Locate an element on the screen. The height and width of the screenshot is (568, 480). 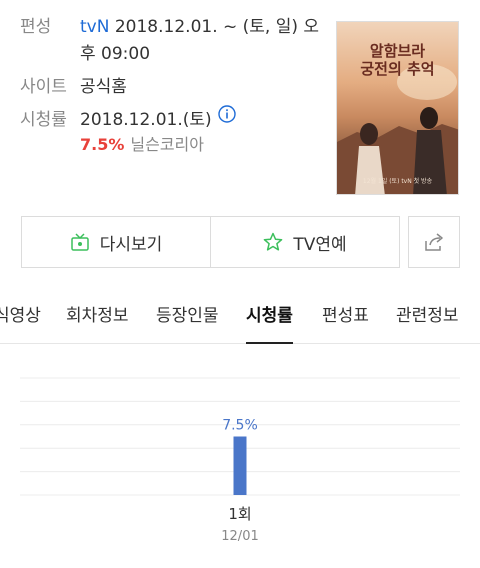
replay-button: 다시보기 is located at coordinates (116, 242).